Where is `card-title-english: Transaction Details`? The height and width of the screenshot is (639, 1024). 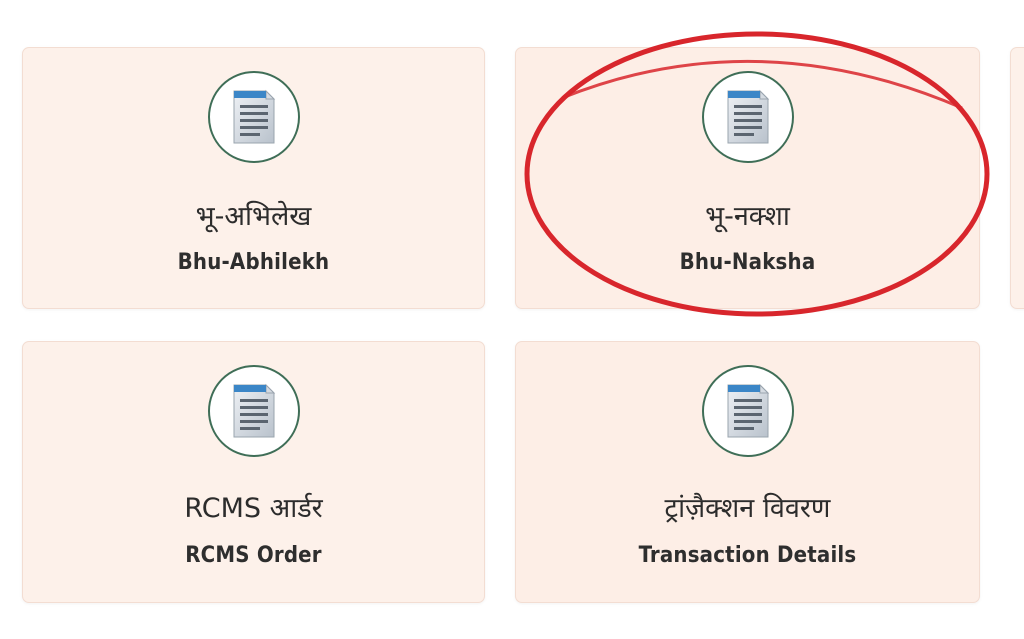 card-title-english: Transaction Details is located at coordinates (747, 555).